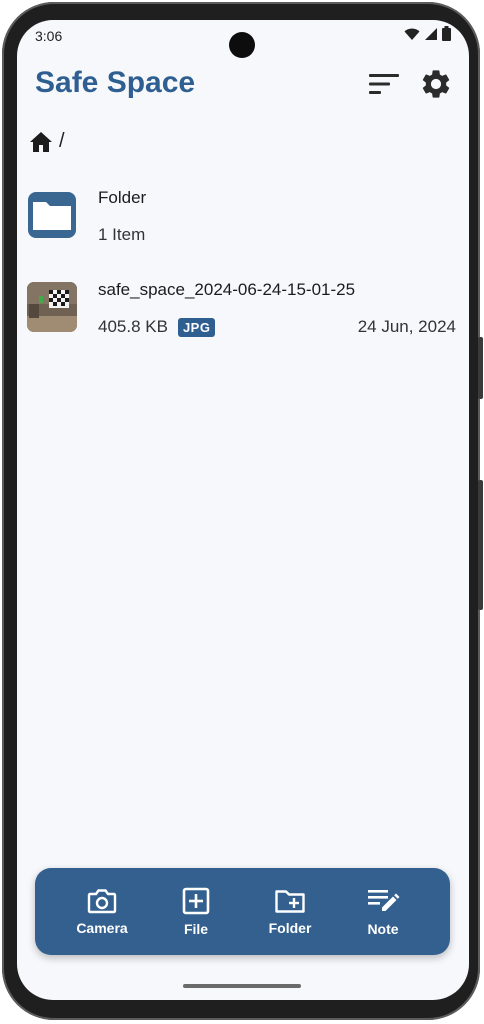 Image resolution: width=484 pixels, height=1024 pixels. I want to click on edit-note-icon, so click(384, 900).